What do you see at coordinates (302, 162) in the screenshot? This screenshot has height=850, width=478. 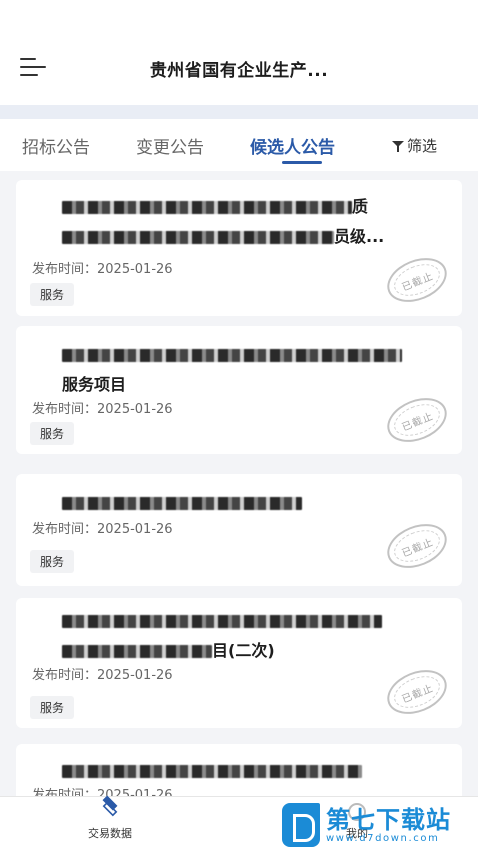 I see `active-tab-indicator` at bounding box center [302, 162].